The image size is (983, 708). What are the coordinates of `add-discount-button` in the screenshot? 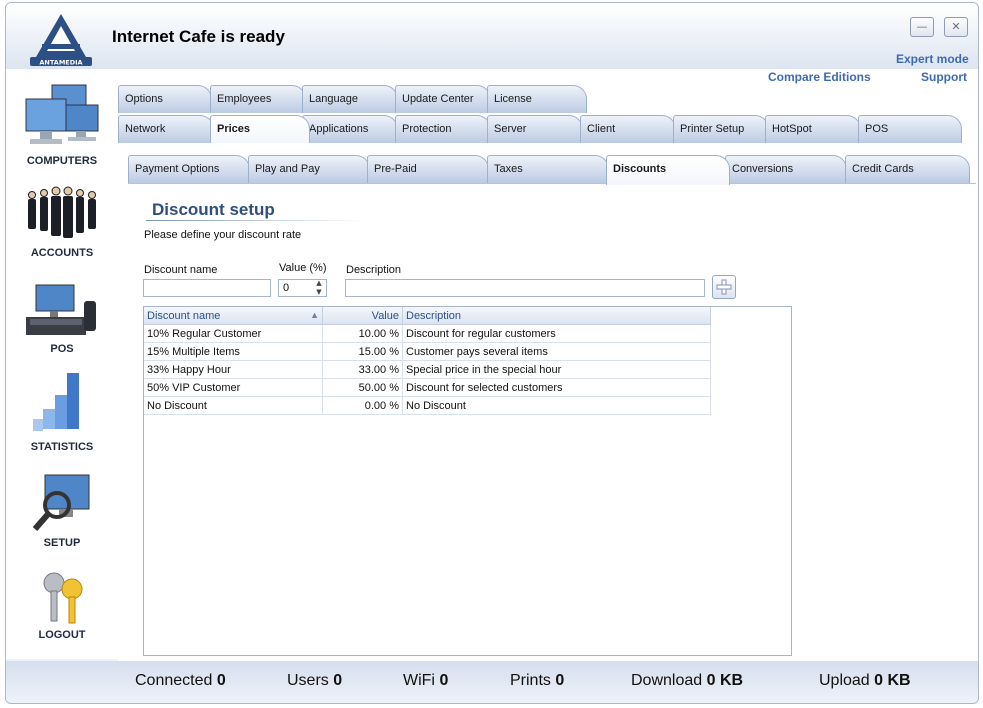 It's located at (724, 287).